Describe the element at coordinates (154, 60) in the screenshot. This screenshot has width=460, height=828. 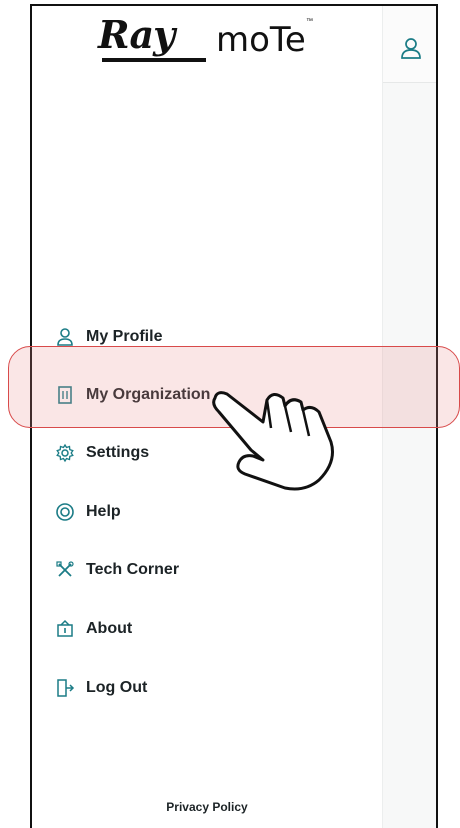
I see `logo-underline` at that location.